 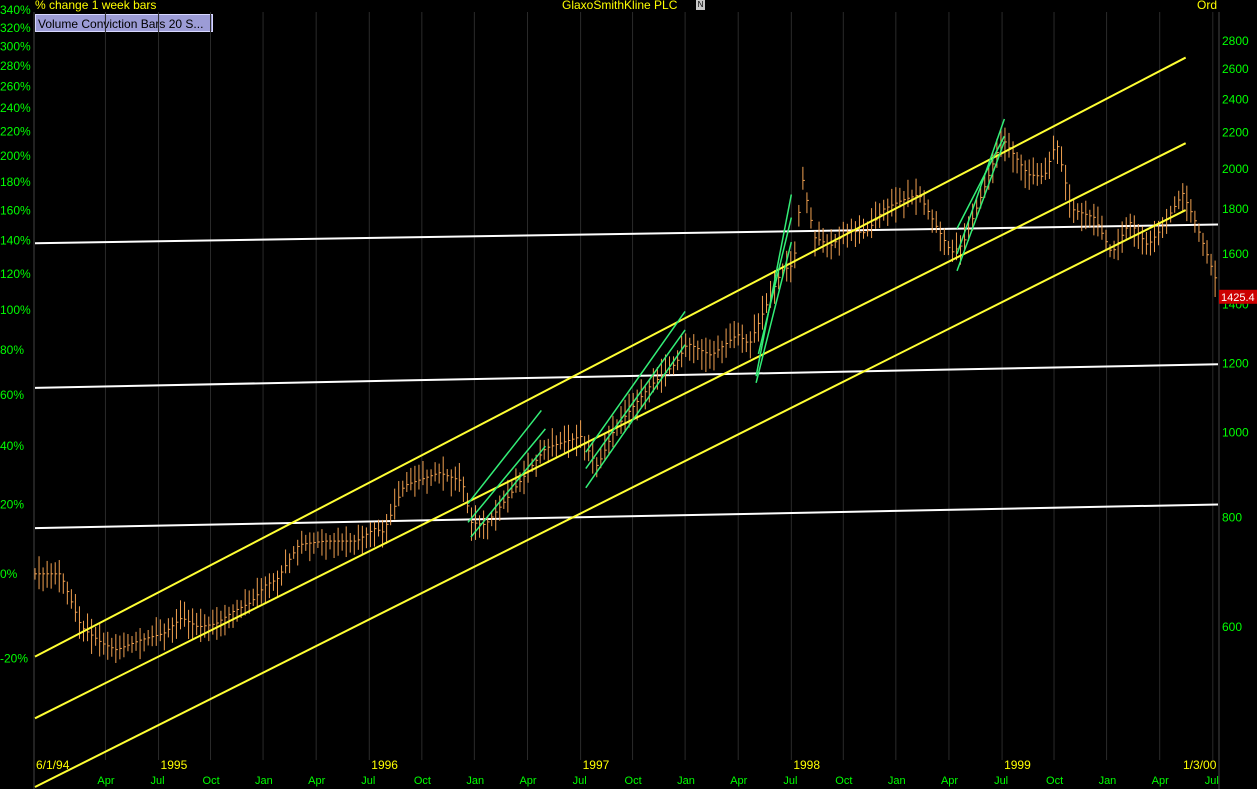 I want to click on right-axis-tick: 1000, so click(x=1235, y=433).